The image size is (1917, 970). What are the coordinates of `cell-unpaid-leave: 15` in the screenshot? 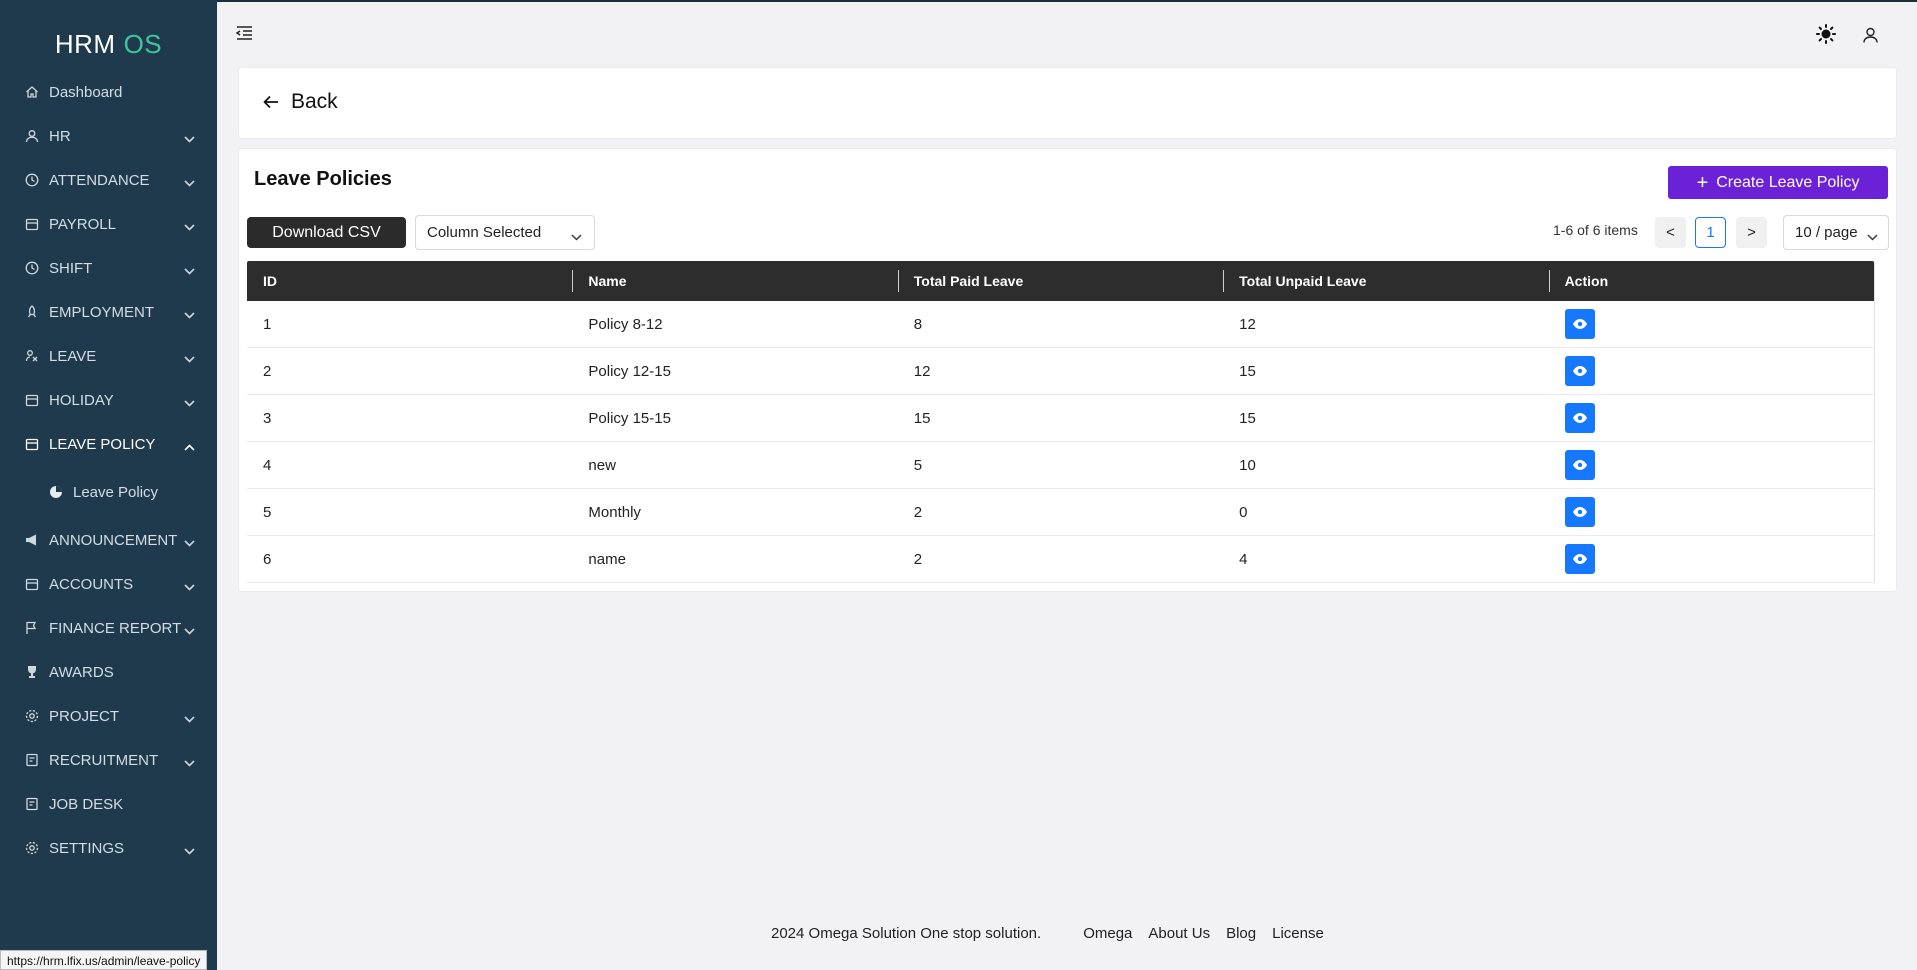 It's located at (1247, 371).